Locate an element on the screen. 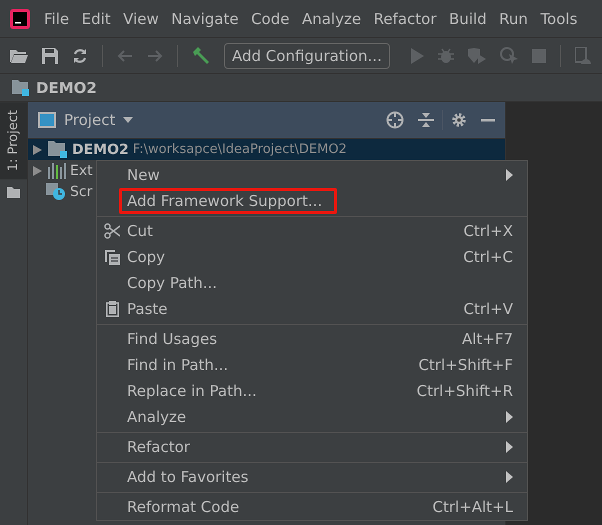 The width and height of the screenshot is (602, 525). shortcut-text: Alt+F7 is located at coordinates (487, 339).